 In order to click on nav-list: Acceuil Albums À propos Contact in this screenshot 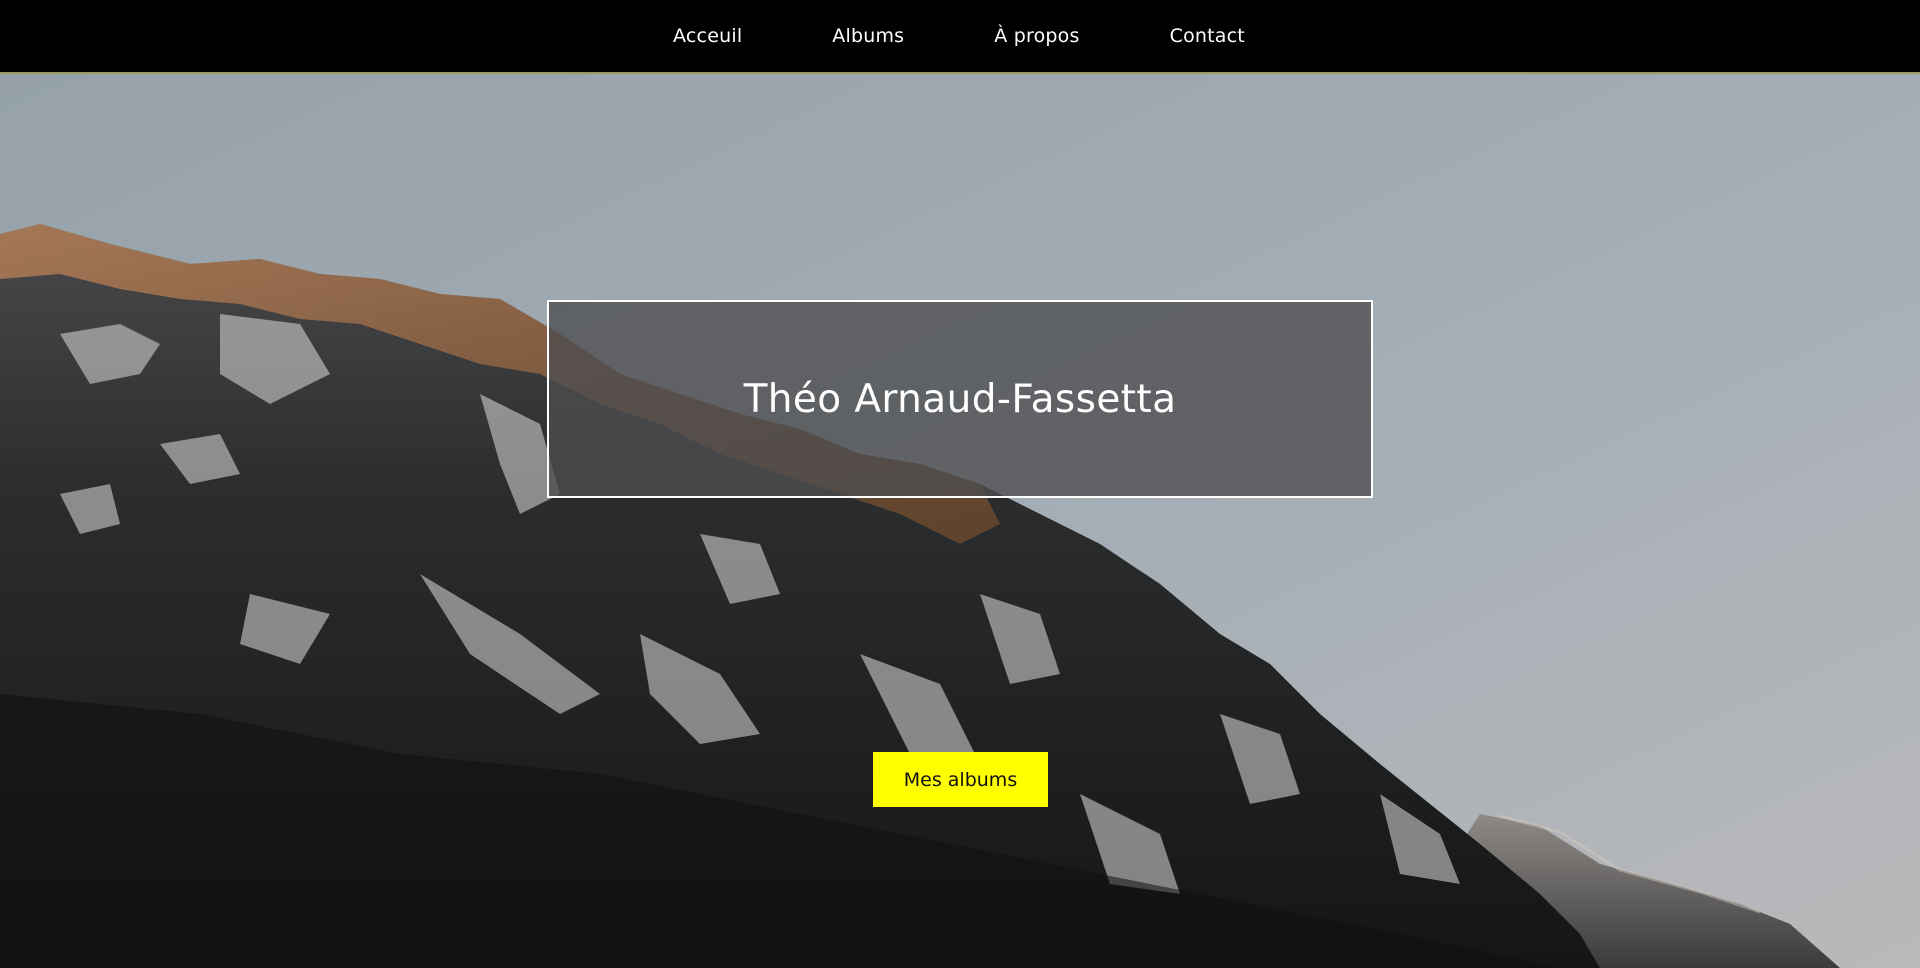, I will do `click(959, 36)`.